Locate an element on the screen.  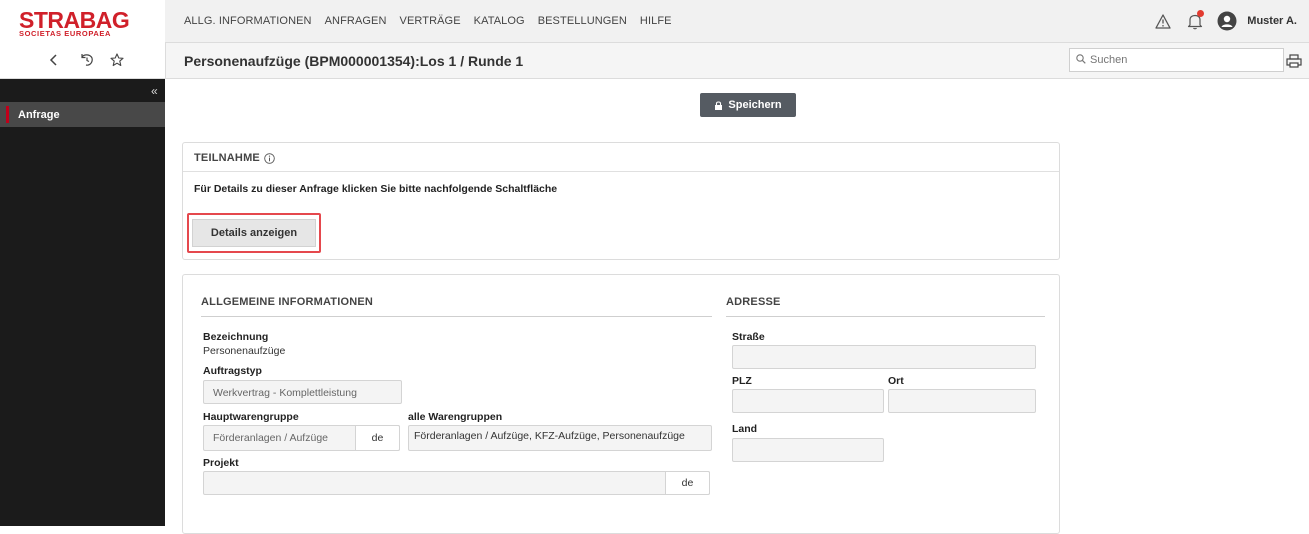
strasse-field is located at coordinates (884, 357).